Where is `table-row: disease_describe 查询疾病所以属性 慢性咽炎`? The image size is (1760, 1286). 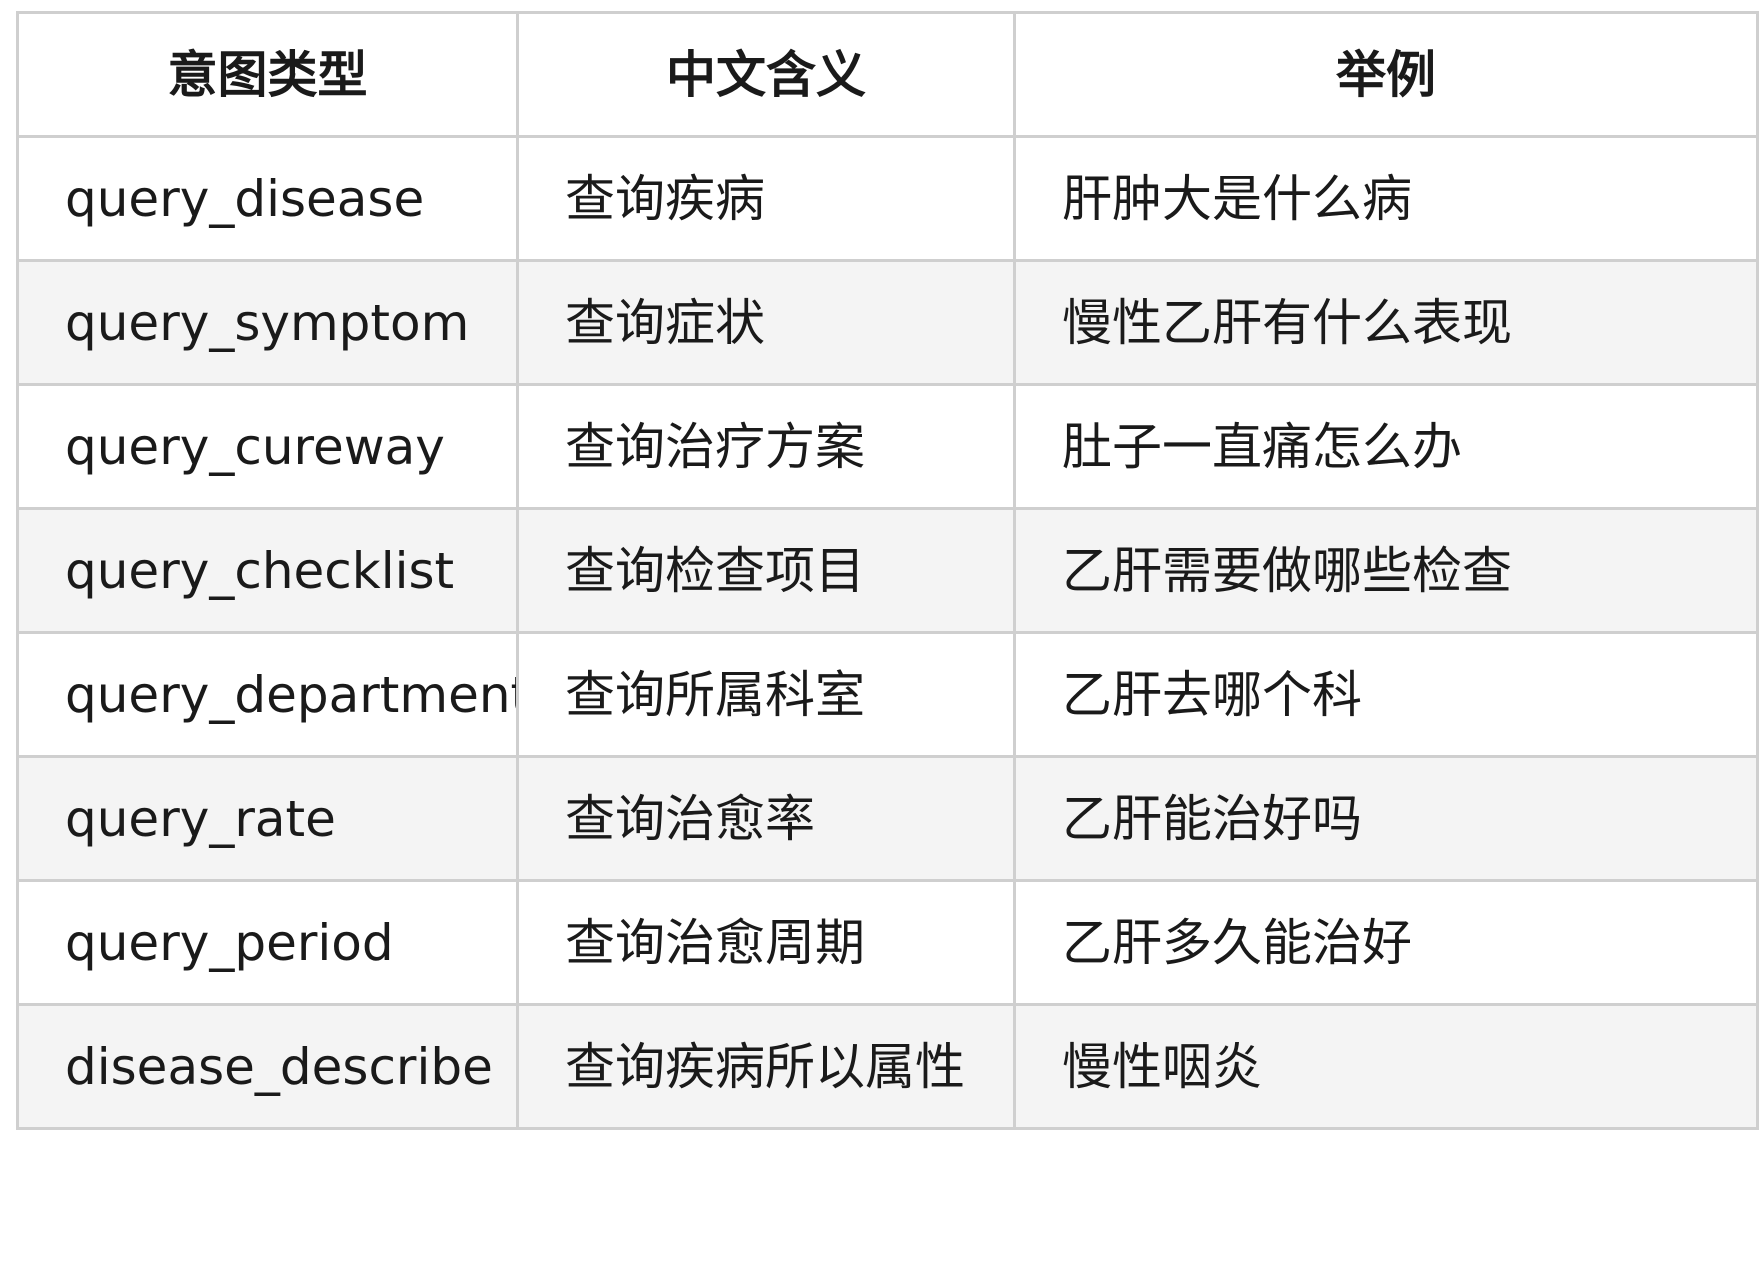
table-row: disease_describe 查询疾病所以属性 慢性咽炎 is located at coordinates (887, 1066).